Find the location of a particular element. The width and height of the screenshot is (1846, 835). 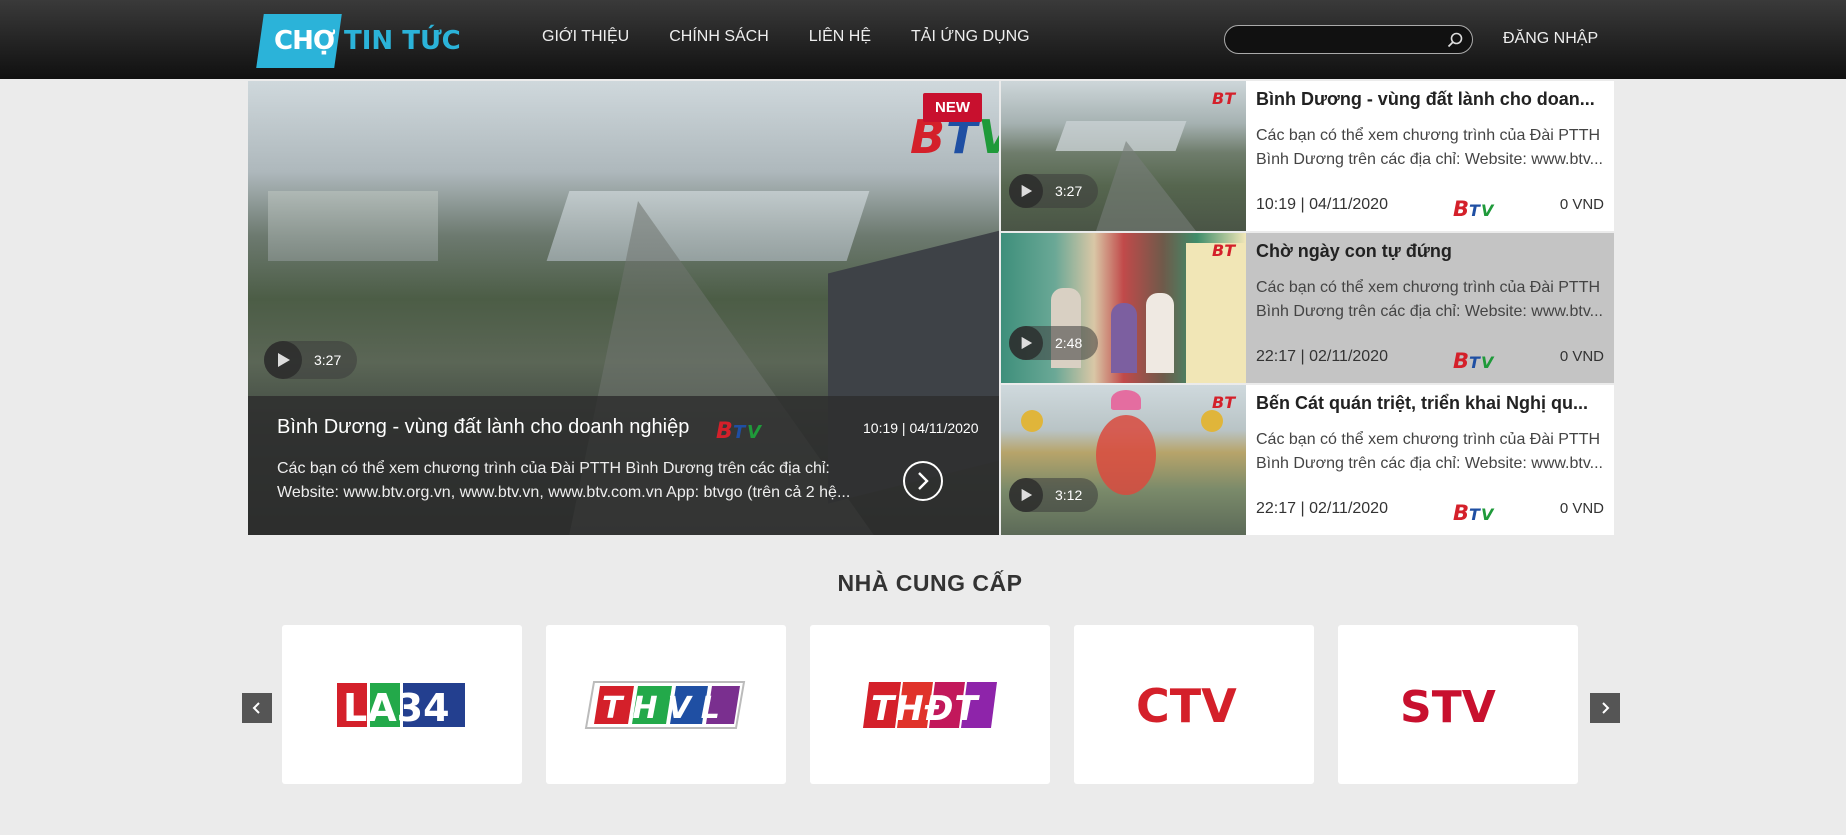

video-duration: 3:12 is located at coordinates (1069, 495).